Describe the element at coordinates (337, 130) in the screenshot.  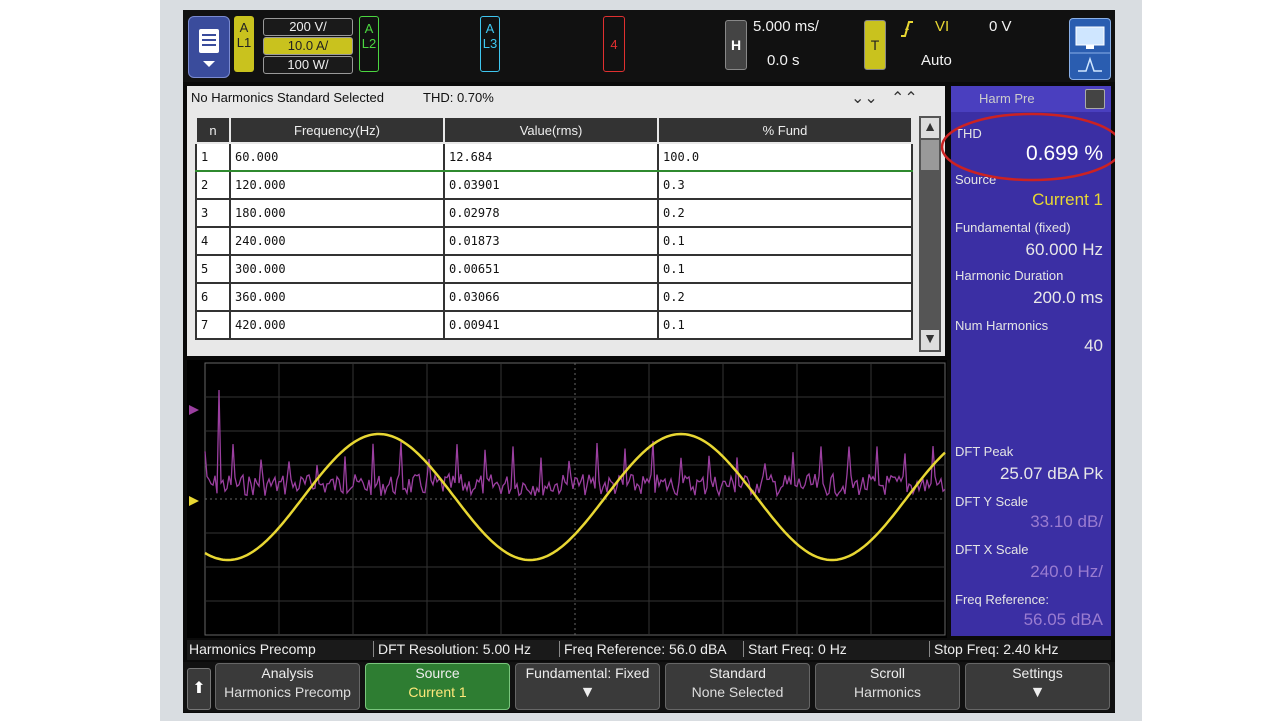
I see `col-frequency: Frequency(Hz)` at that location.